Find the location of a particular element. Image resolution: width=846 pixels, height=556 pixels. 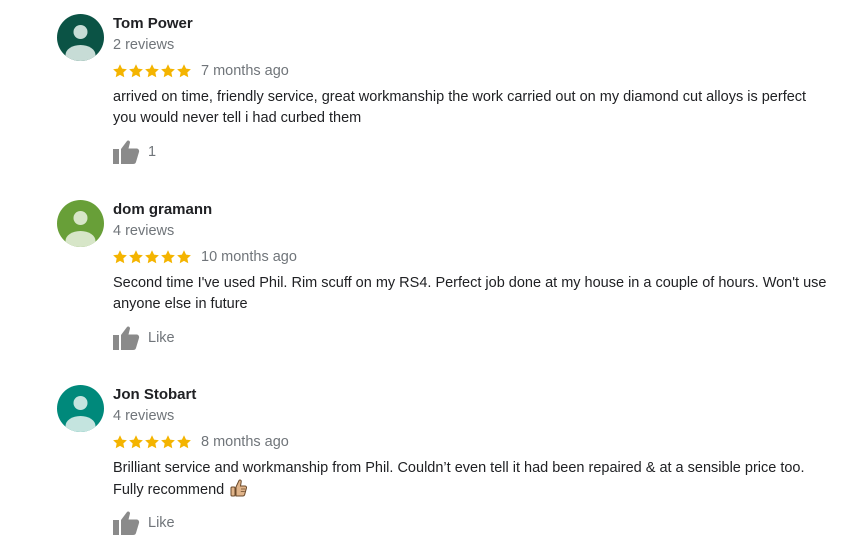

reviewer-name: dom gramann is located at coordinates (162, 209).